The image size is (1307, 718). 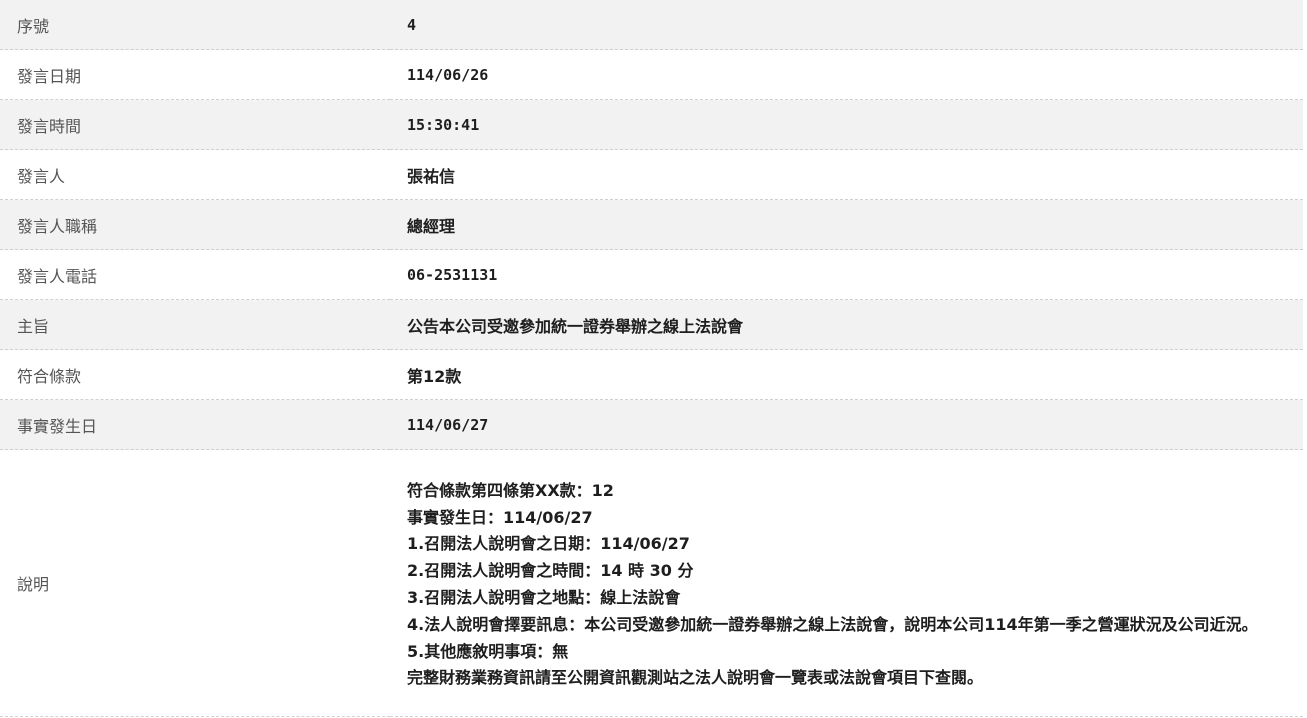 What do you see at coordinates (651, 174) in the screenshot?
I see `row-spokesperson: 發言人 張祐信` at bounding box center [651, 174].